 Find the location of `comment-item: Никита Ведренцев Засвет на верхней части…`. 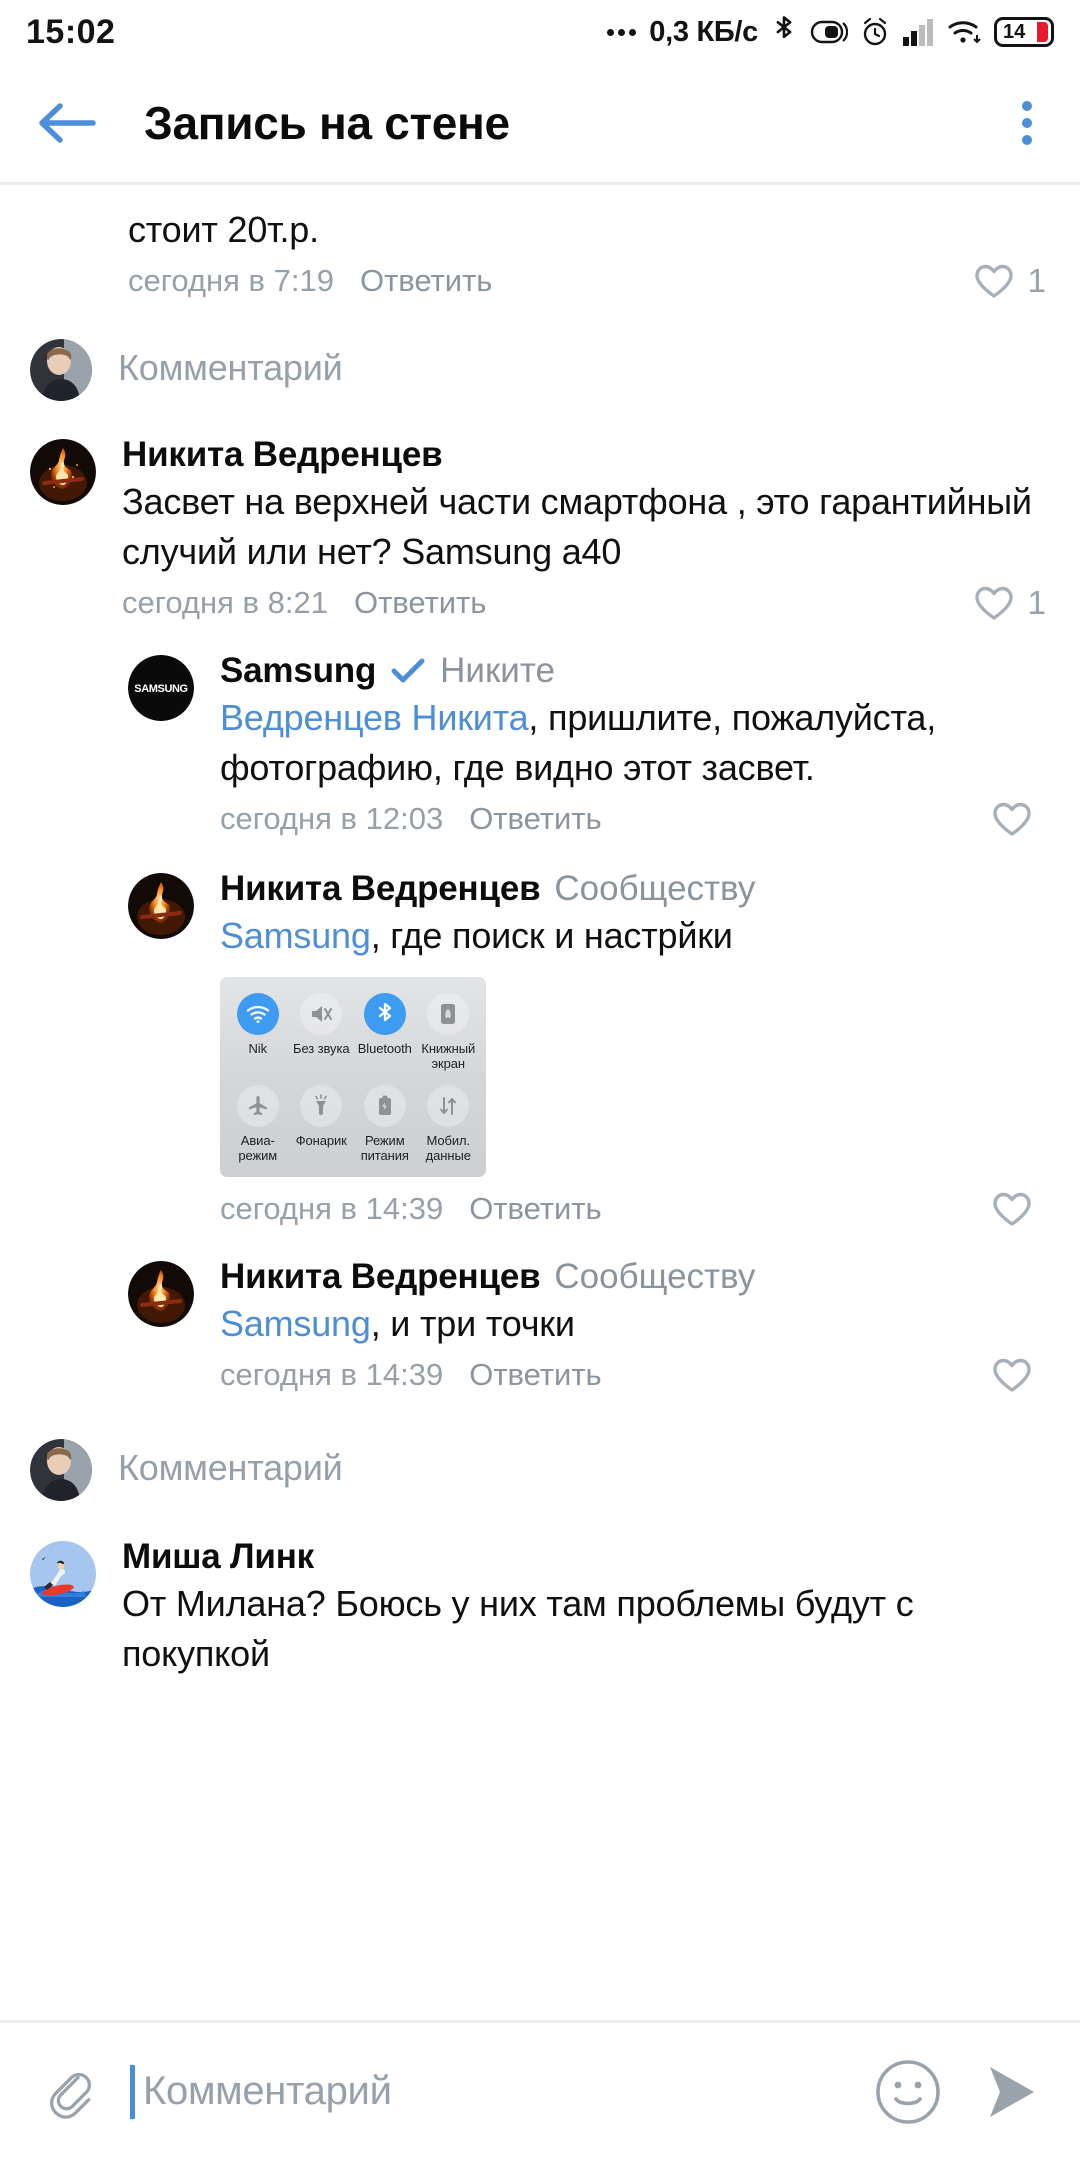

comment-item: Никита Ведренцев Засвет на верхней части… is located at coordinates (540, 525).